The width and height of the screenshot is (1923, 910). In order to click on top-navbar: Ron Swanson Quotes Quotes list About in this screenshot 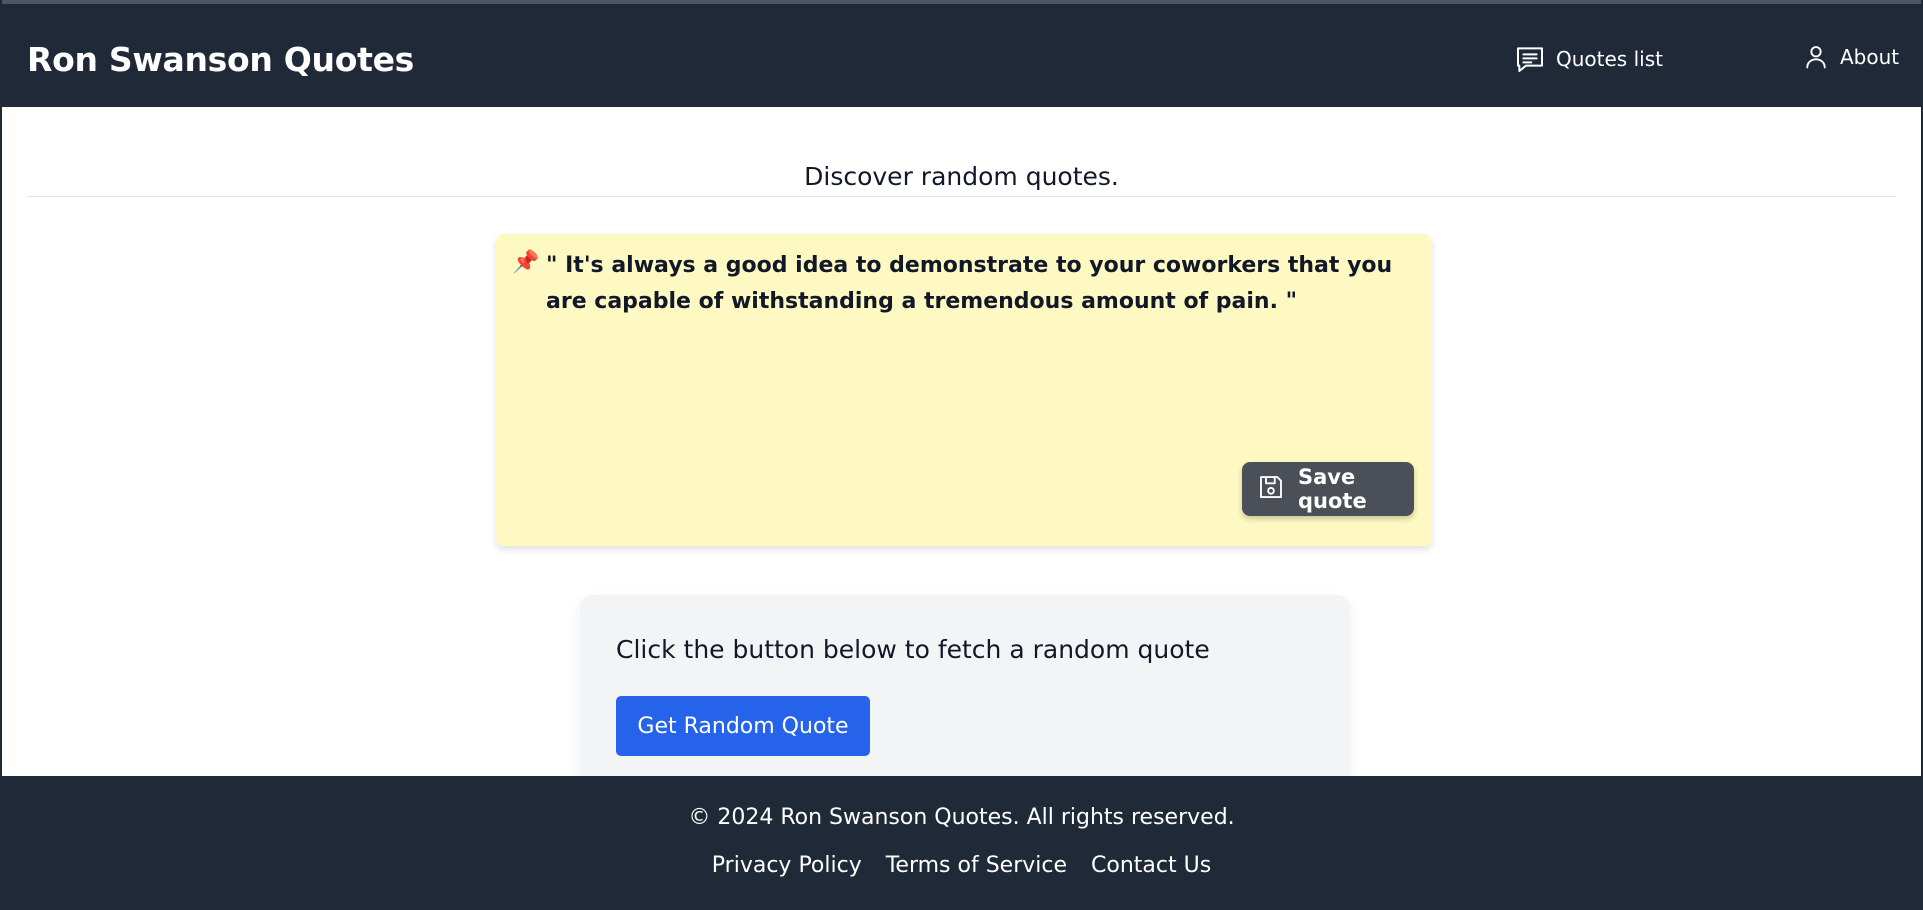, I will do `click(961, 58)`.